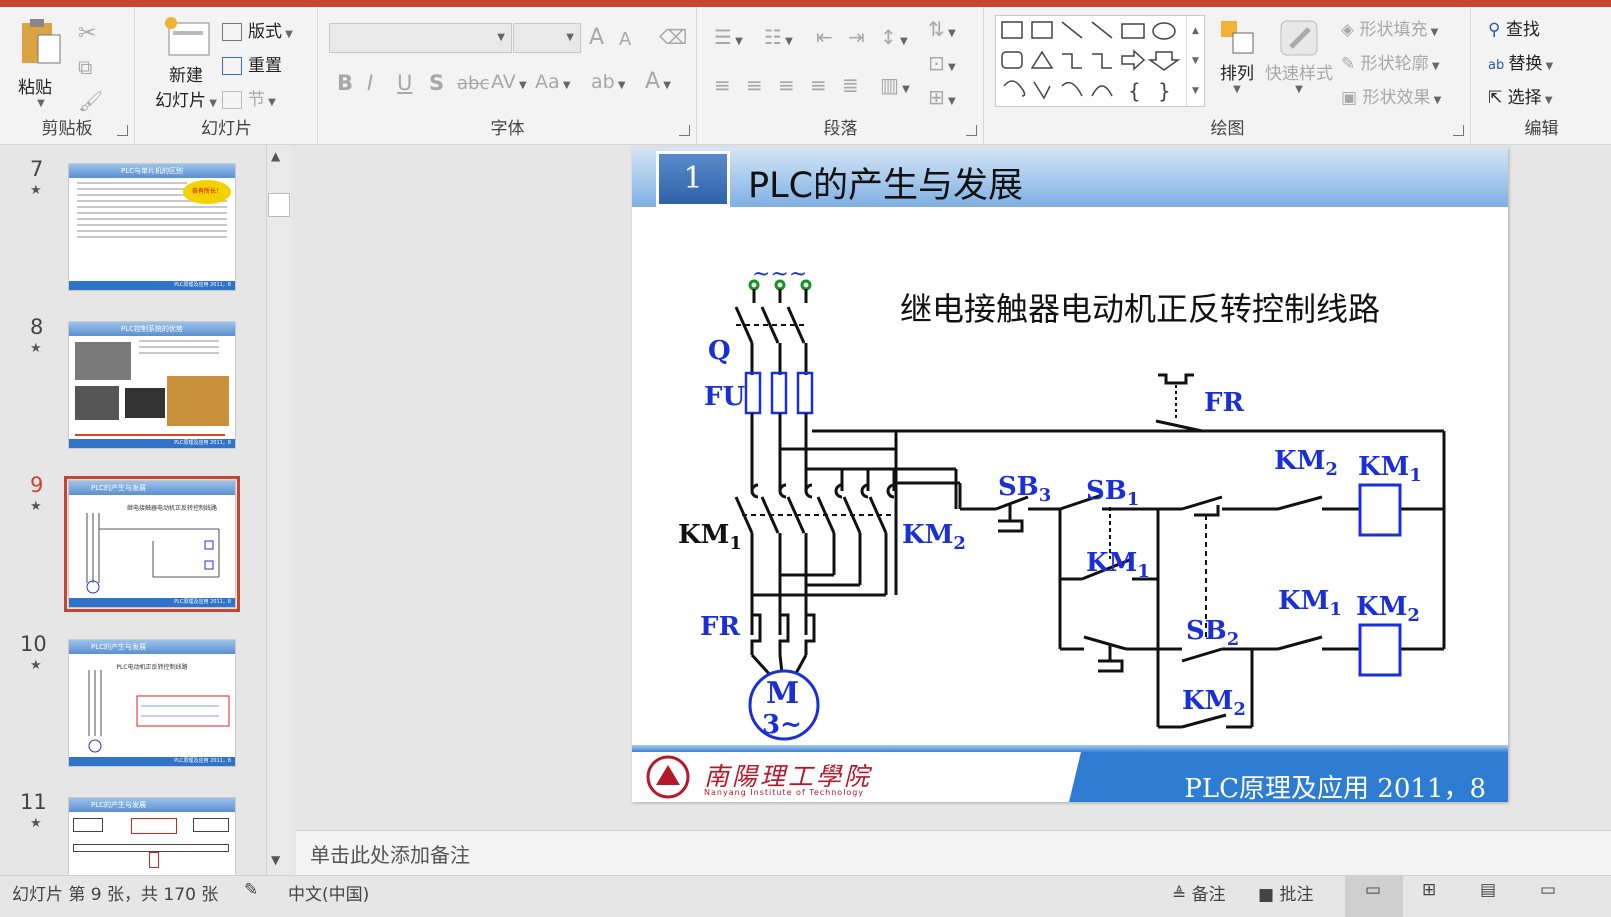 Image resolution: width=1611 pixels, height=917 pixels. I want to click on justify-icon: ≡, so click(818, 85).